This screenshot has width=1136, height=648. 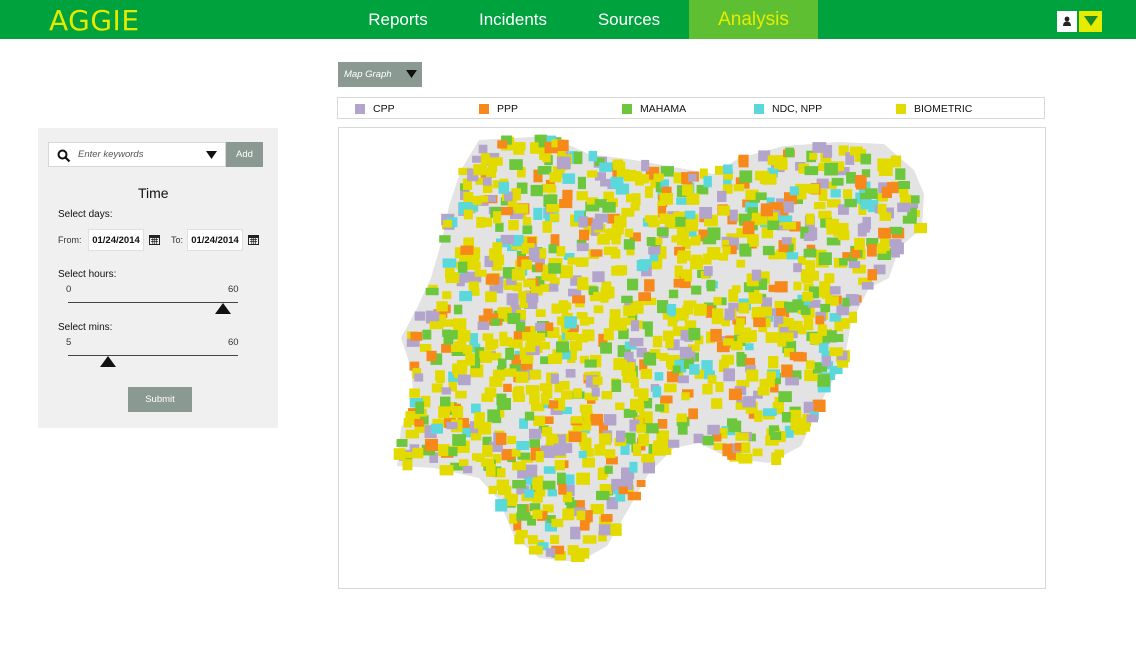 What do you see at coordinates (398, 19) in the screenshot?
I see `nav-tab-reports: Reports` at bounding box center [398, 19].